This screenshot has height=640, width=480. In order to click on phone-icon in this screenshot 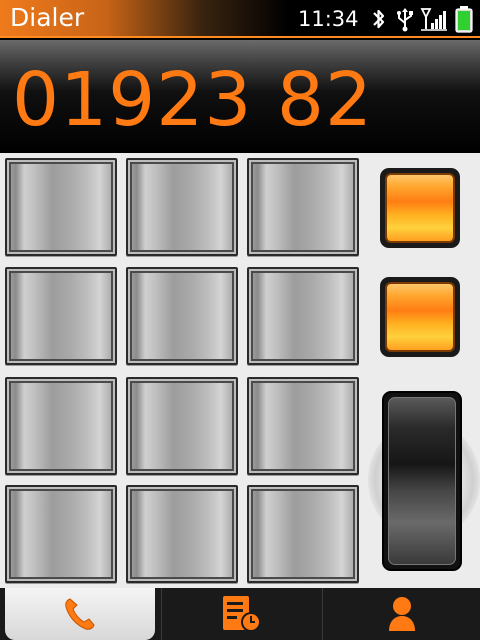, I will do `click(80, 614)`.